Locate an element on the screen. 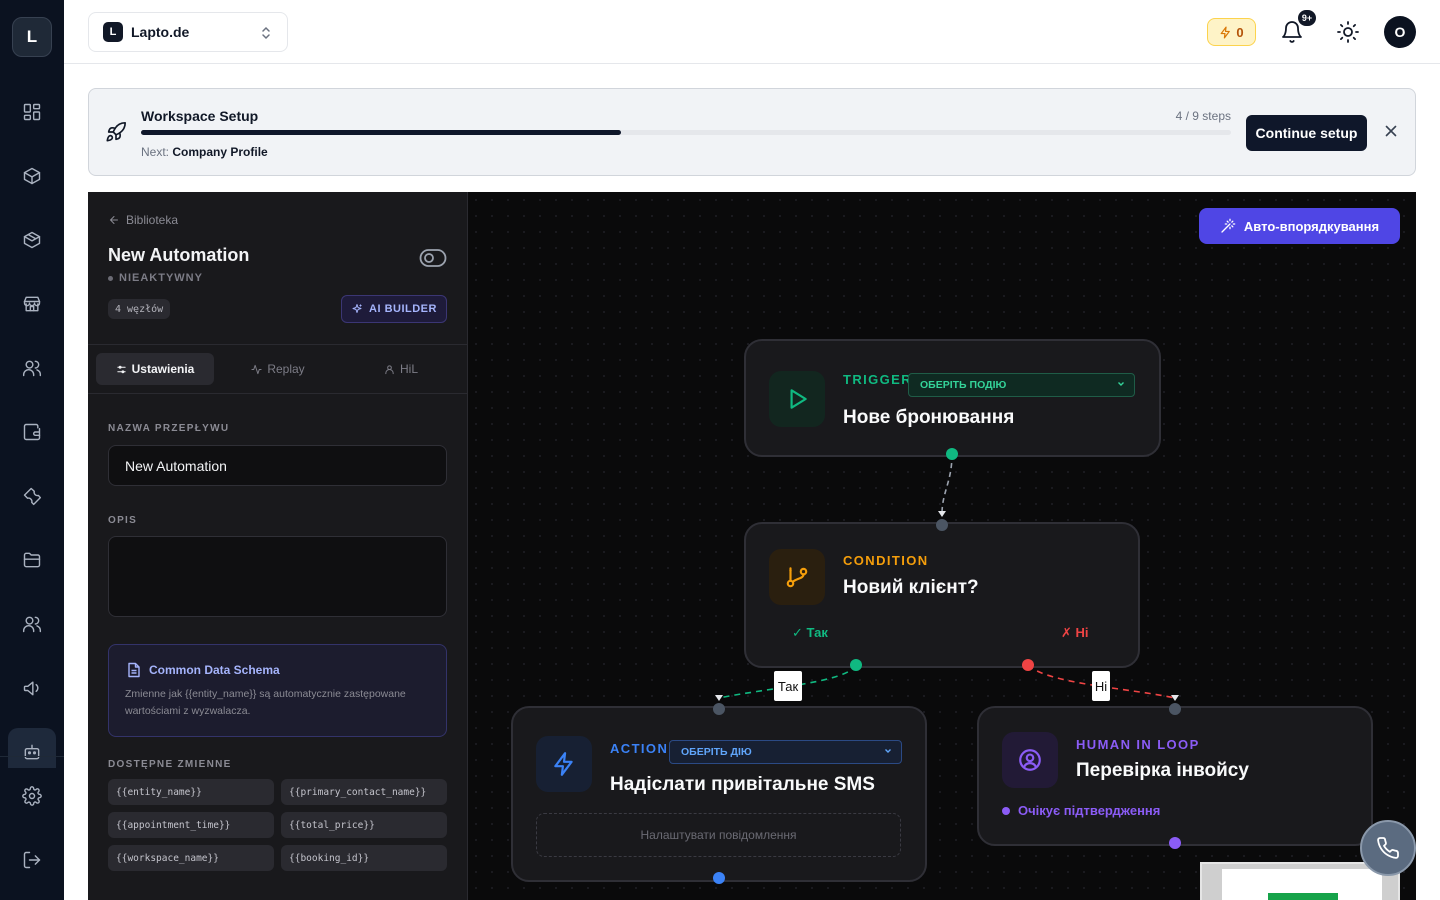 The height and width of the screenshot is (900, 1440). phone-icon is located at coordinates (1388, 848).